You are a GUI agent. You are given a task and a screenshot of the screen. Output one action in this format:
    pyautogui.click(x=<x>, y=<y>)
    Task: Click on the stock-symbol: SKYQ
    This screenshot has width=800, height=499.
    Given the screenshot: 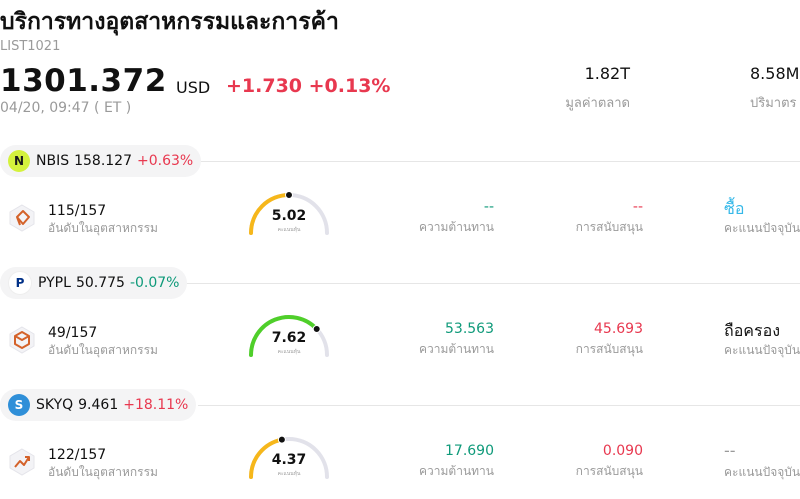 What is the action you would take?
    pyautogui.click(x=55, y=405)
    